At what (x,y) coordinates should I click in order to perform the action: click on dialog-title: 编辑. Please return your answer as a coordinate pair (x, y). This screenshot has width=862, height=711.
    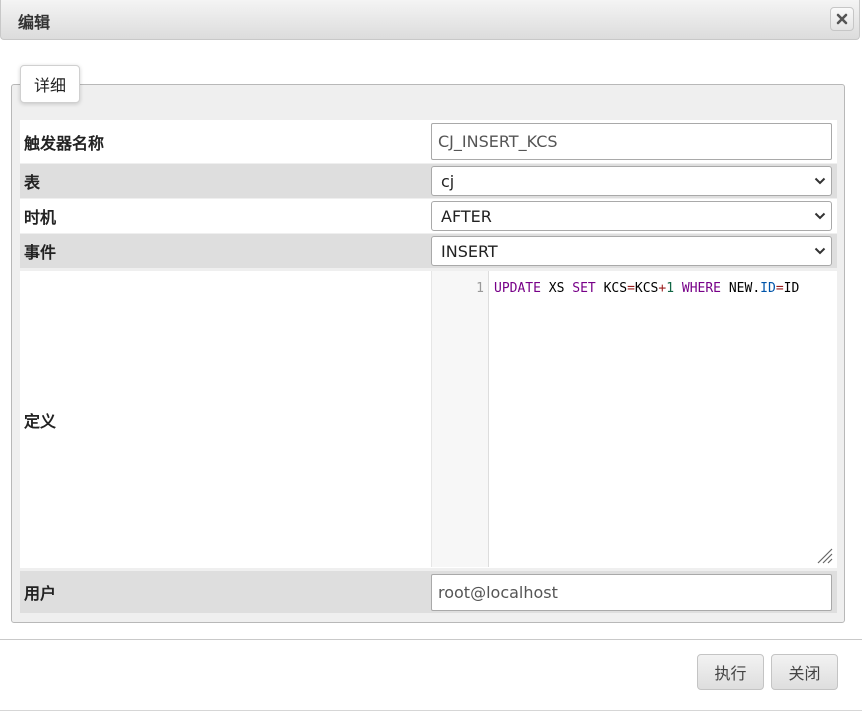
    Looking at the image, I should click on (34, 22).